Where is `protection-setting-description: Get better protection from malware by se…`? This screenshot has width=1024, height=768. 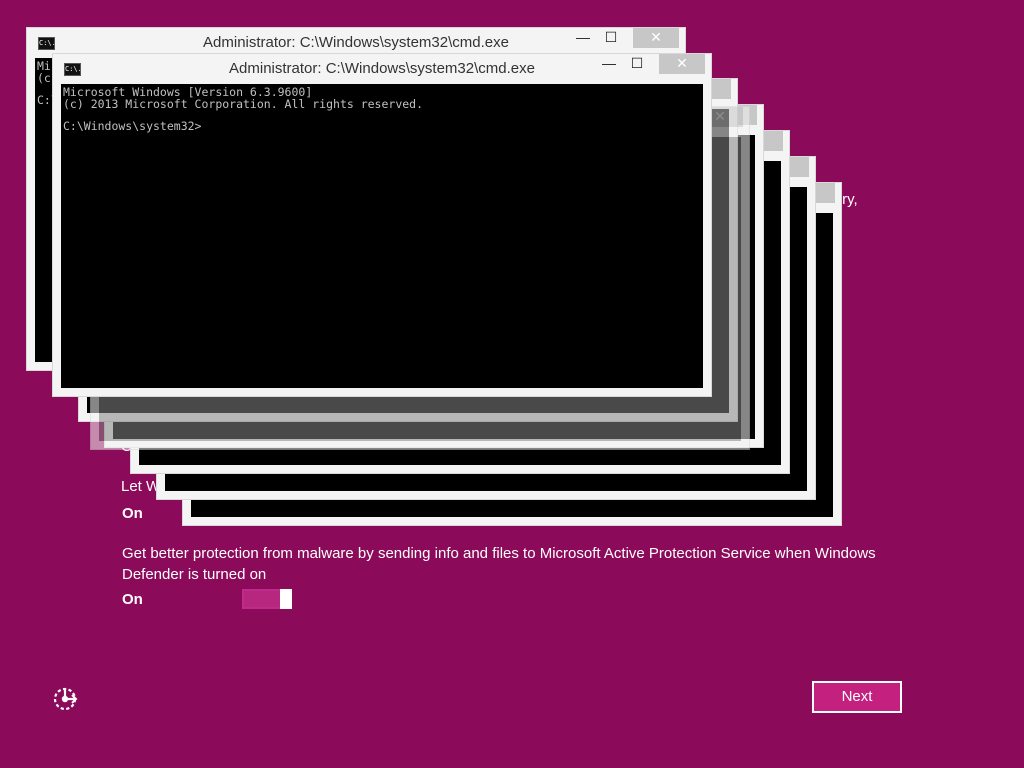
protection-setting-description: Get better protection from malware by se… is located at coordinates (499, 564).